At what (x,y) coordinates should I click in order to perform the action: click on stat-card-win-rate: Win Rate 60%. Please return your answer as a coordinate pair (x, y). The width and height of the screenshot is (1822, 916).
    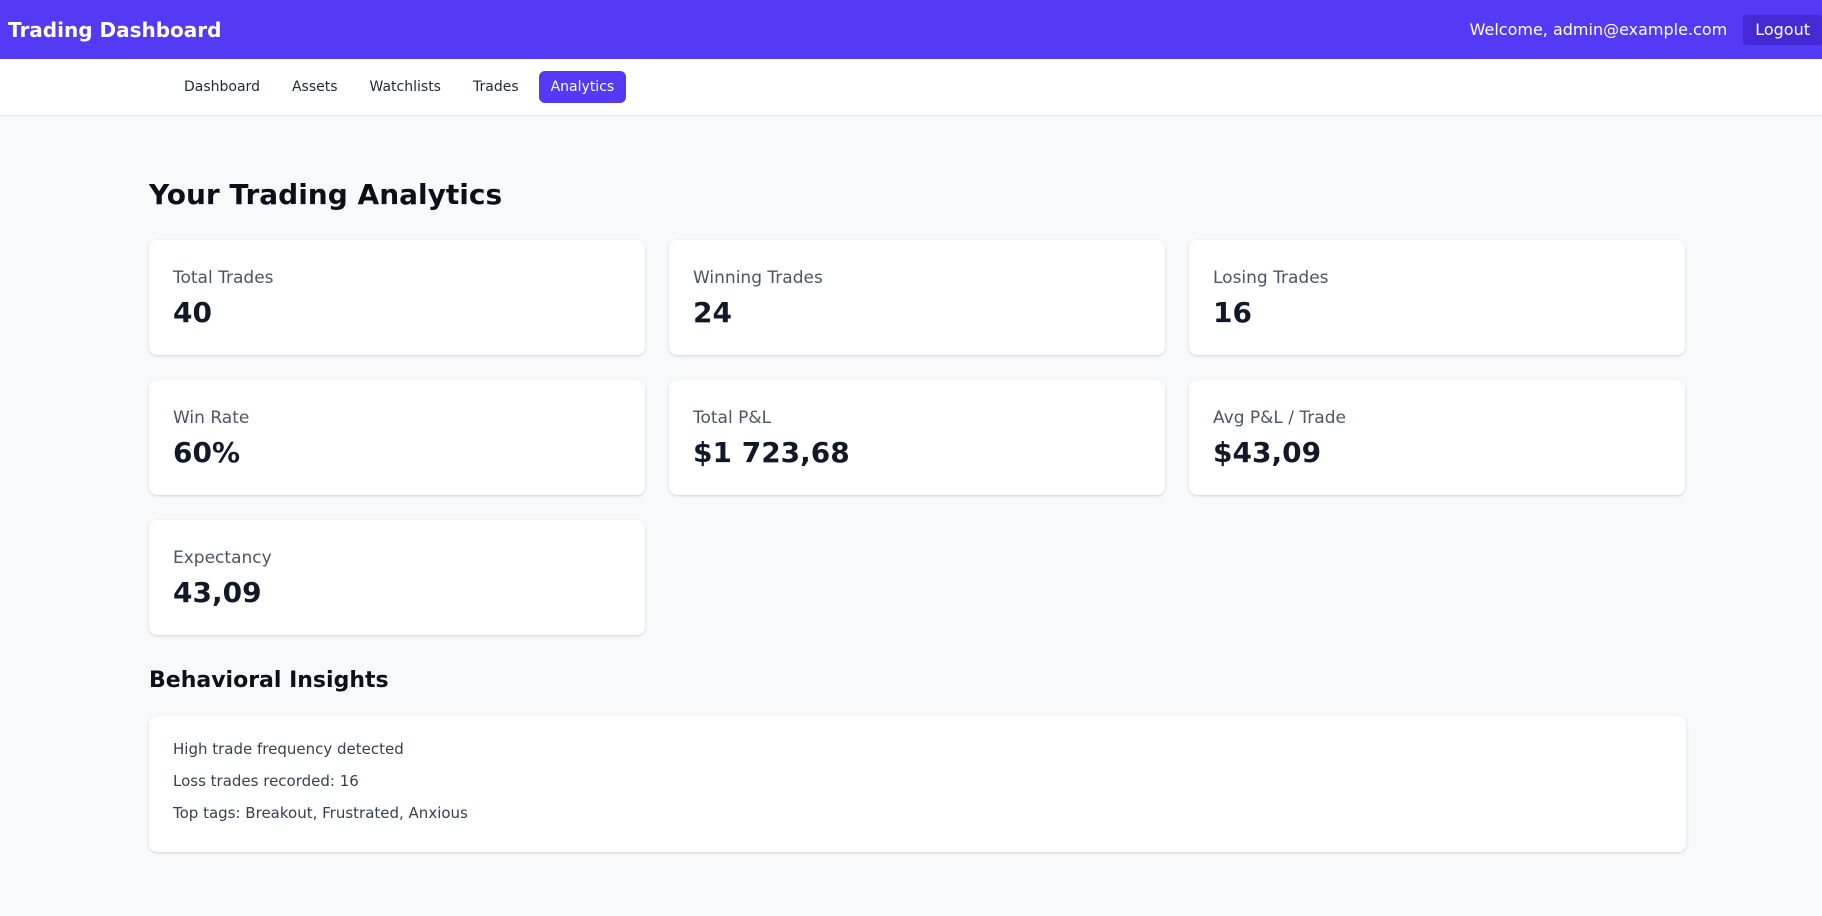
    Looking at the image, I should click on (397, 437).